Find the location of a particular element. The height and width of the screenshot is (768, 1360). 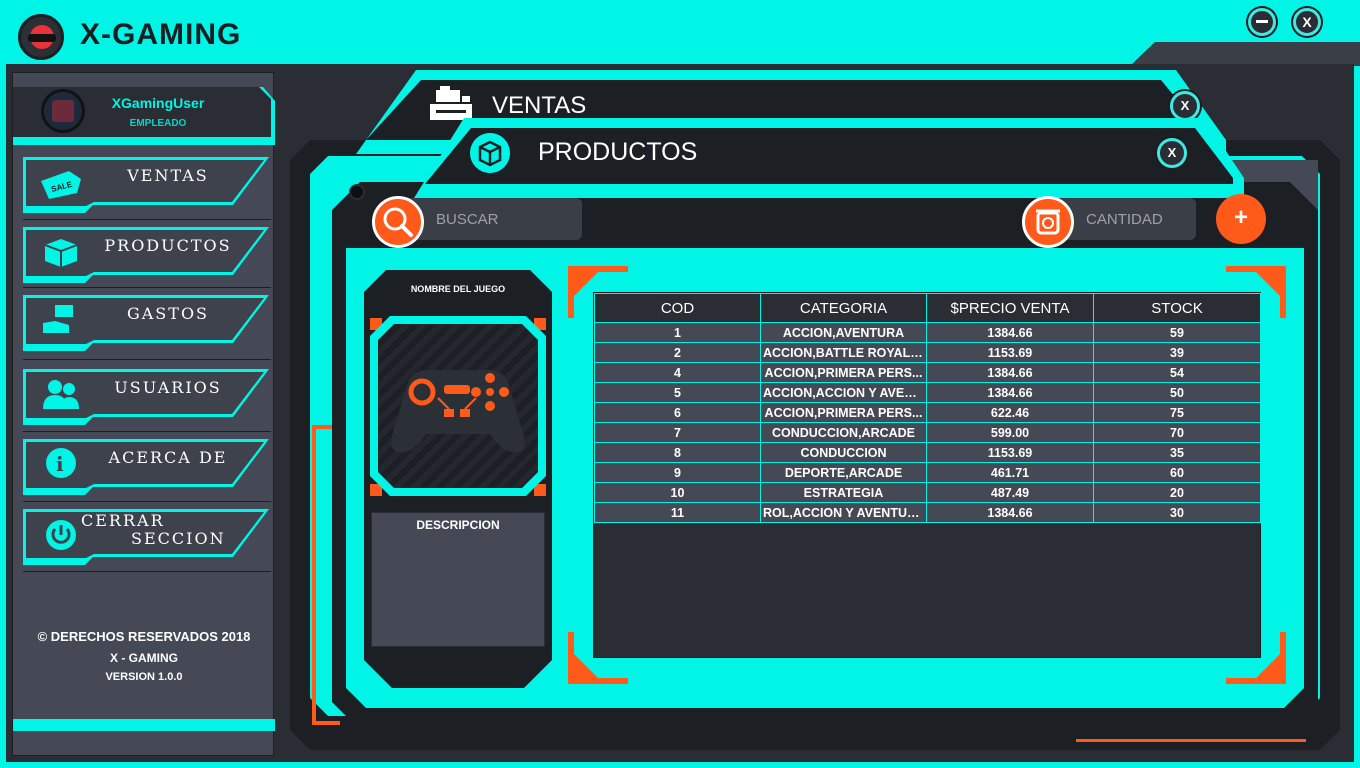

title-bar: X-GAMING X is located at coordinates (680, 33).